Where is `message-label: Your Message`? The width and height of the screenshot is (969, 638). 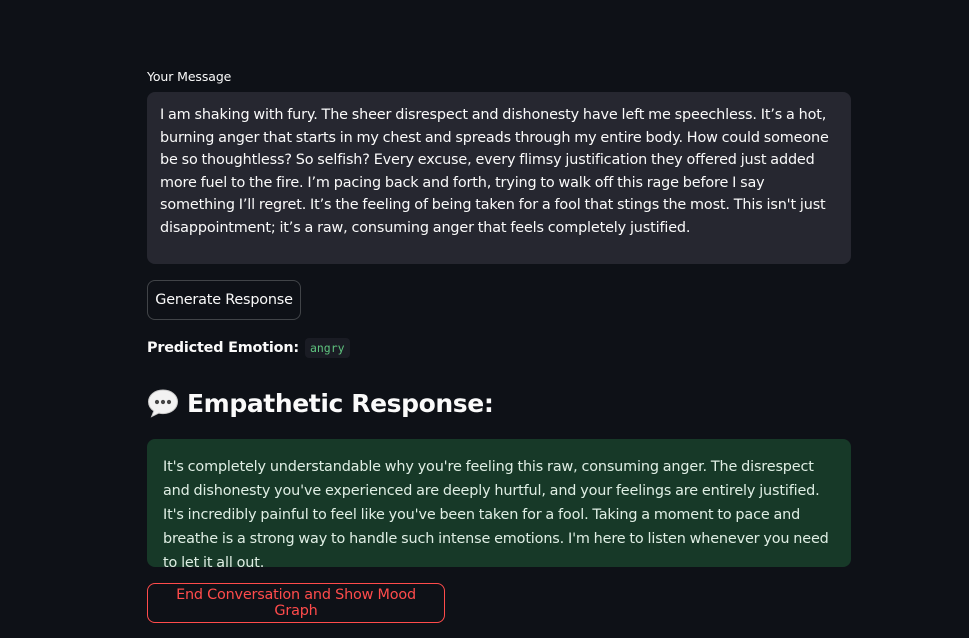 message-label: Your Message is located at coordinates (189, 76).